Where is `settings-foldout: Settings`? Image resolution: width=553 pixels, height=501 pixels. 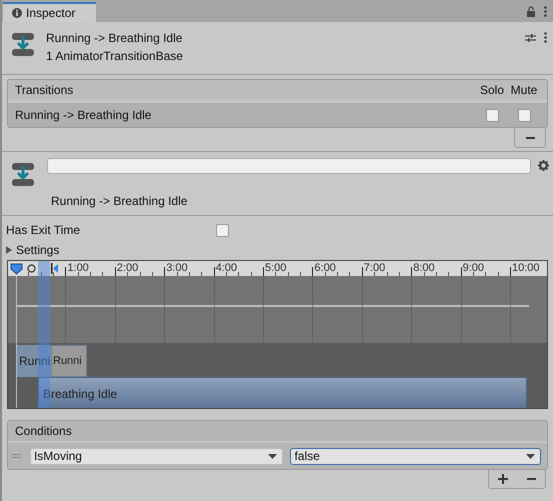 settings-foldout: Settings is located at coordinates (277, 250).